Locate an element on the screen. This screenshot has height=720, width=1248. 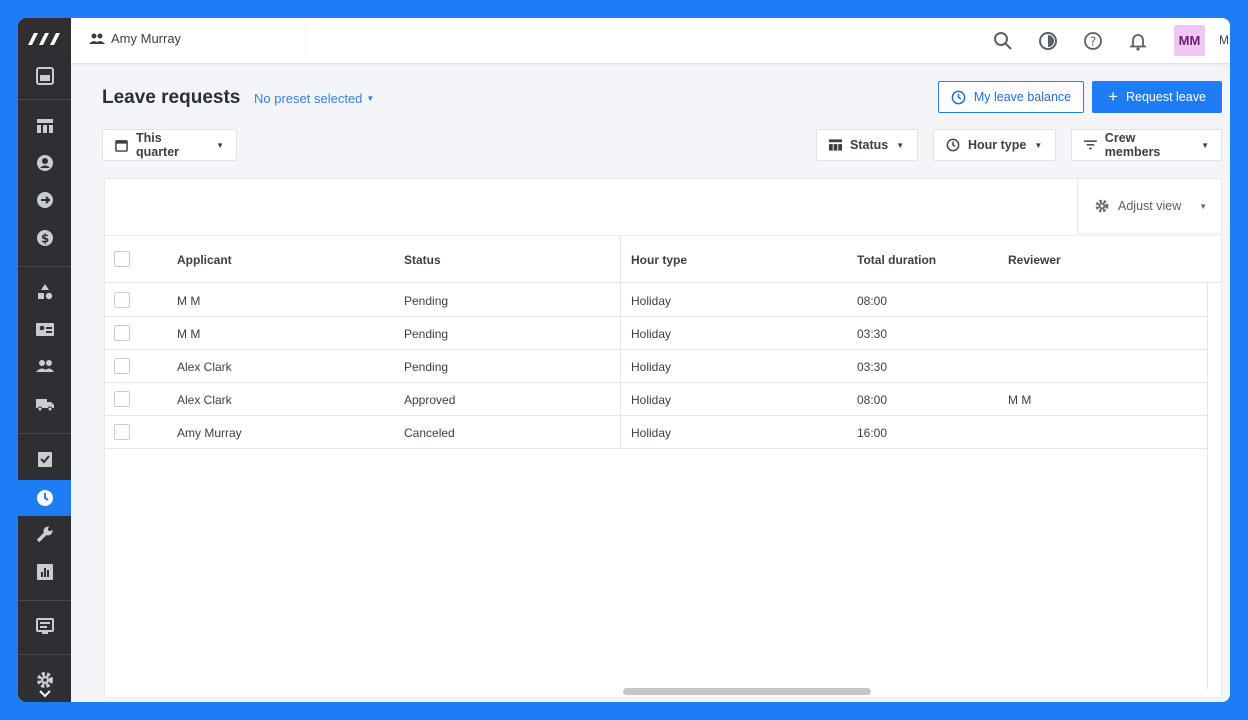
period-filter-label: This quarter is located at coordinates (157, 145).